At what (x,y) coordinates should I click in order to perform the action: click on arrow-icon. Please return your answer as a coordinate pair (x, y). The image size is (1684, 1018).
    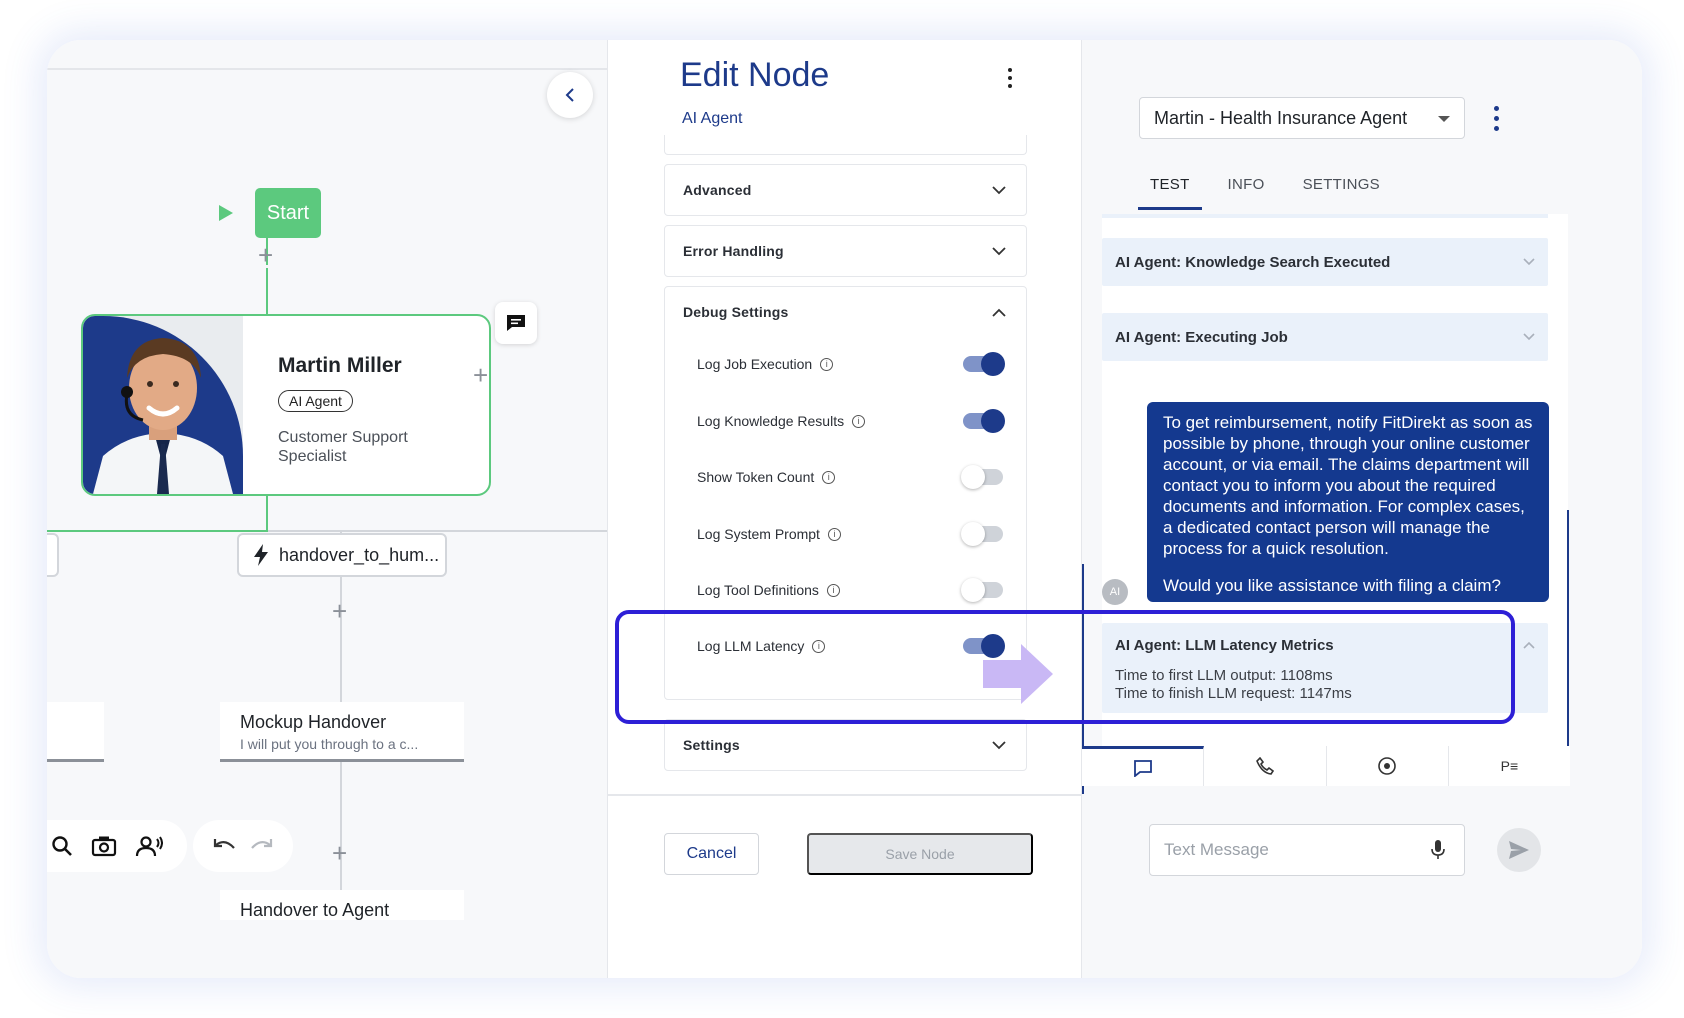
    Looking at the image, I should click on (1018, 674).